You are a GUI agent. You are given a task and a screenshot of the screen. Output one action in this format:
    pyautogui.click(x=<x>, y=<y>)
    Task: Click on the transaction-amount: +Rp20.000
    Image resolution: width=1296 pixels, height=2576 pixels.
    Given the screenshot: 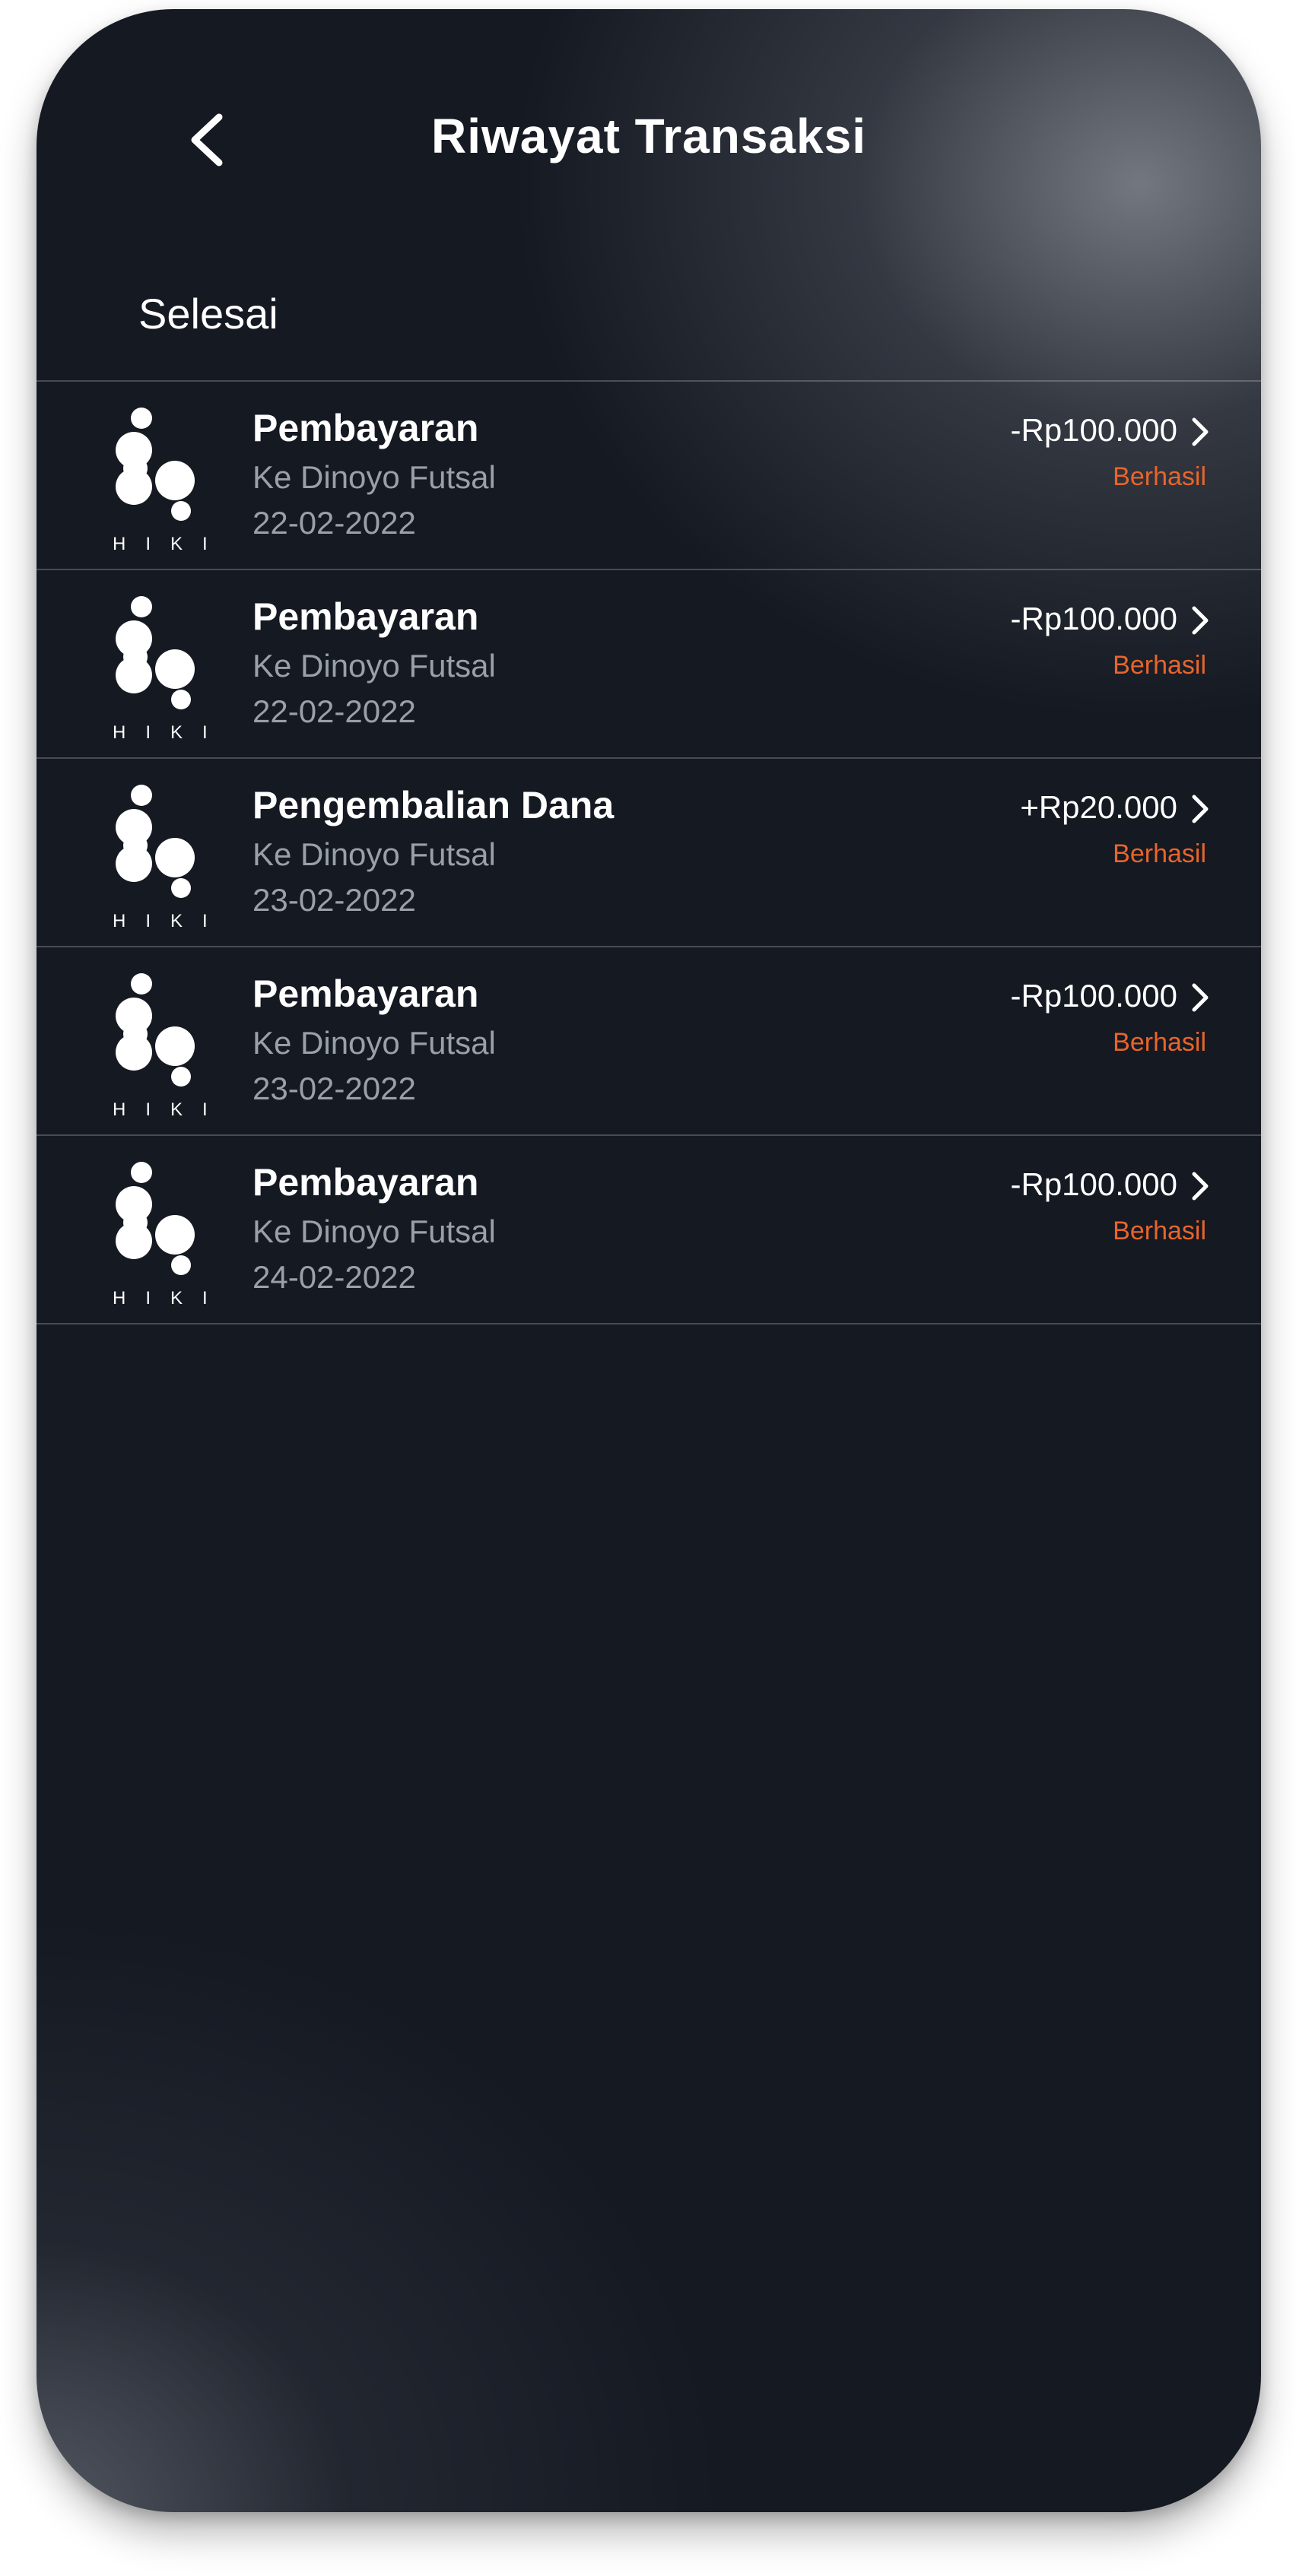 What is the action you would take?
    pyautogui.click(x=1098, y=807)
    